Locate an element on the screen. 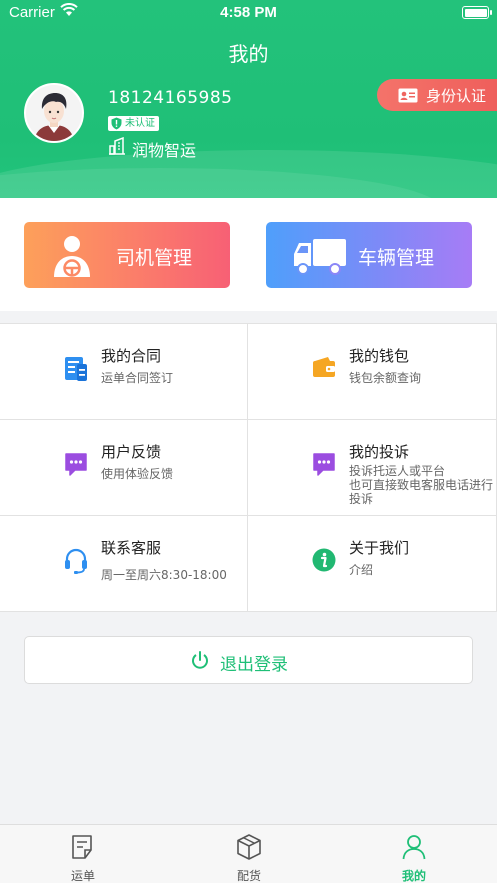  tab-label: 运单 is located at coordinates (82, 876).